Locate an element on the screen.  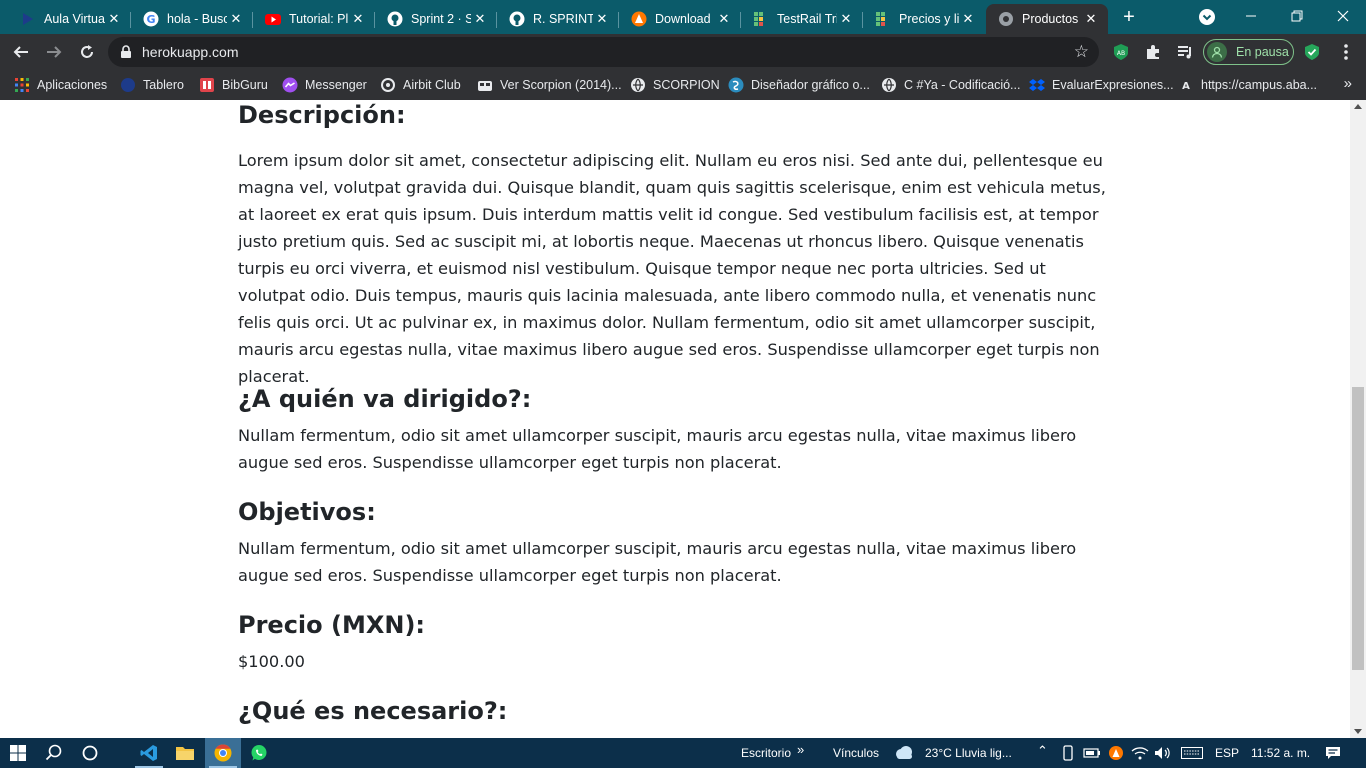
adblock-extension-icon: AB is located at coordinates (1121, 52).